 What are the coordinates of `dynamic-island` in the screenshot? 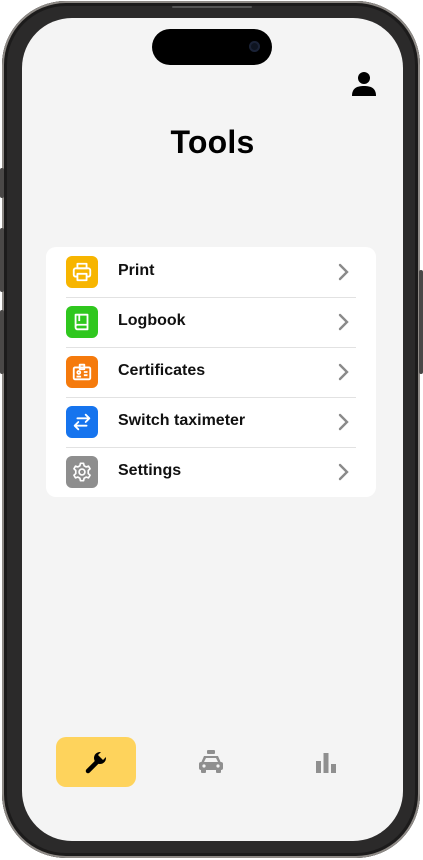 It's located at (212, 47).